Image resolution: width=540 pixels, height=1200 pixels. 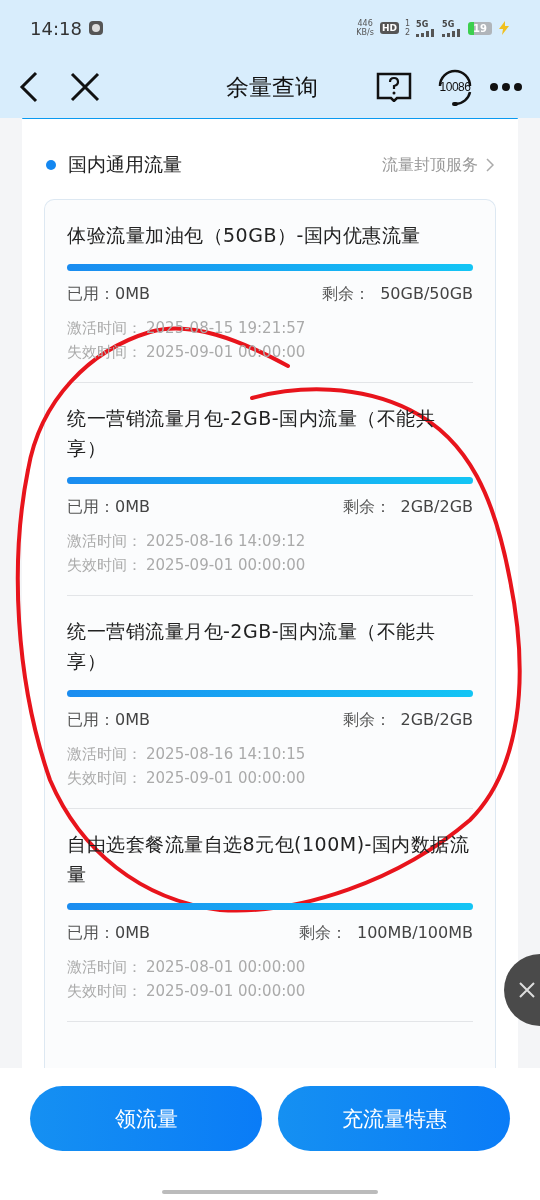 I want to click on charging-icon, so click(x=504, y=28).